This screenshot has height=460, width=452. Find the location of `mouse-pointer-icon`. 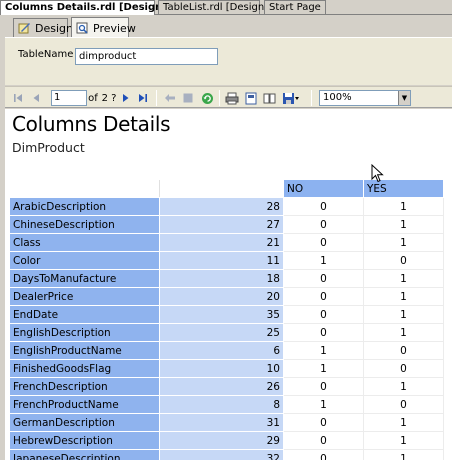

mouse-pointer-icon is located at coordinates (378, 173).